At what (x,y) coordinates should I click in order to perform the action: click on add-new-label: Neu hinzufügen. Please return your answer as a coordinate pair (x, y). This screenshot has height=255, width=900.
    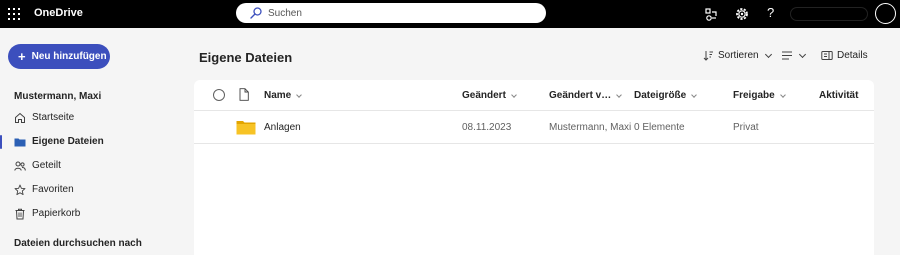
    Looking at the image, I should click on (69, 56).